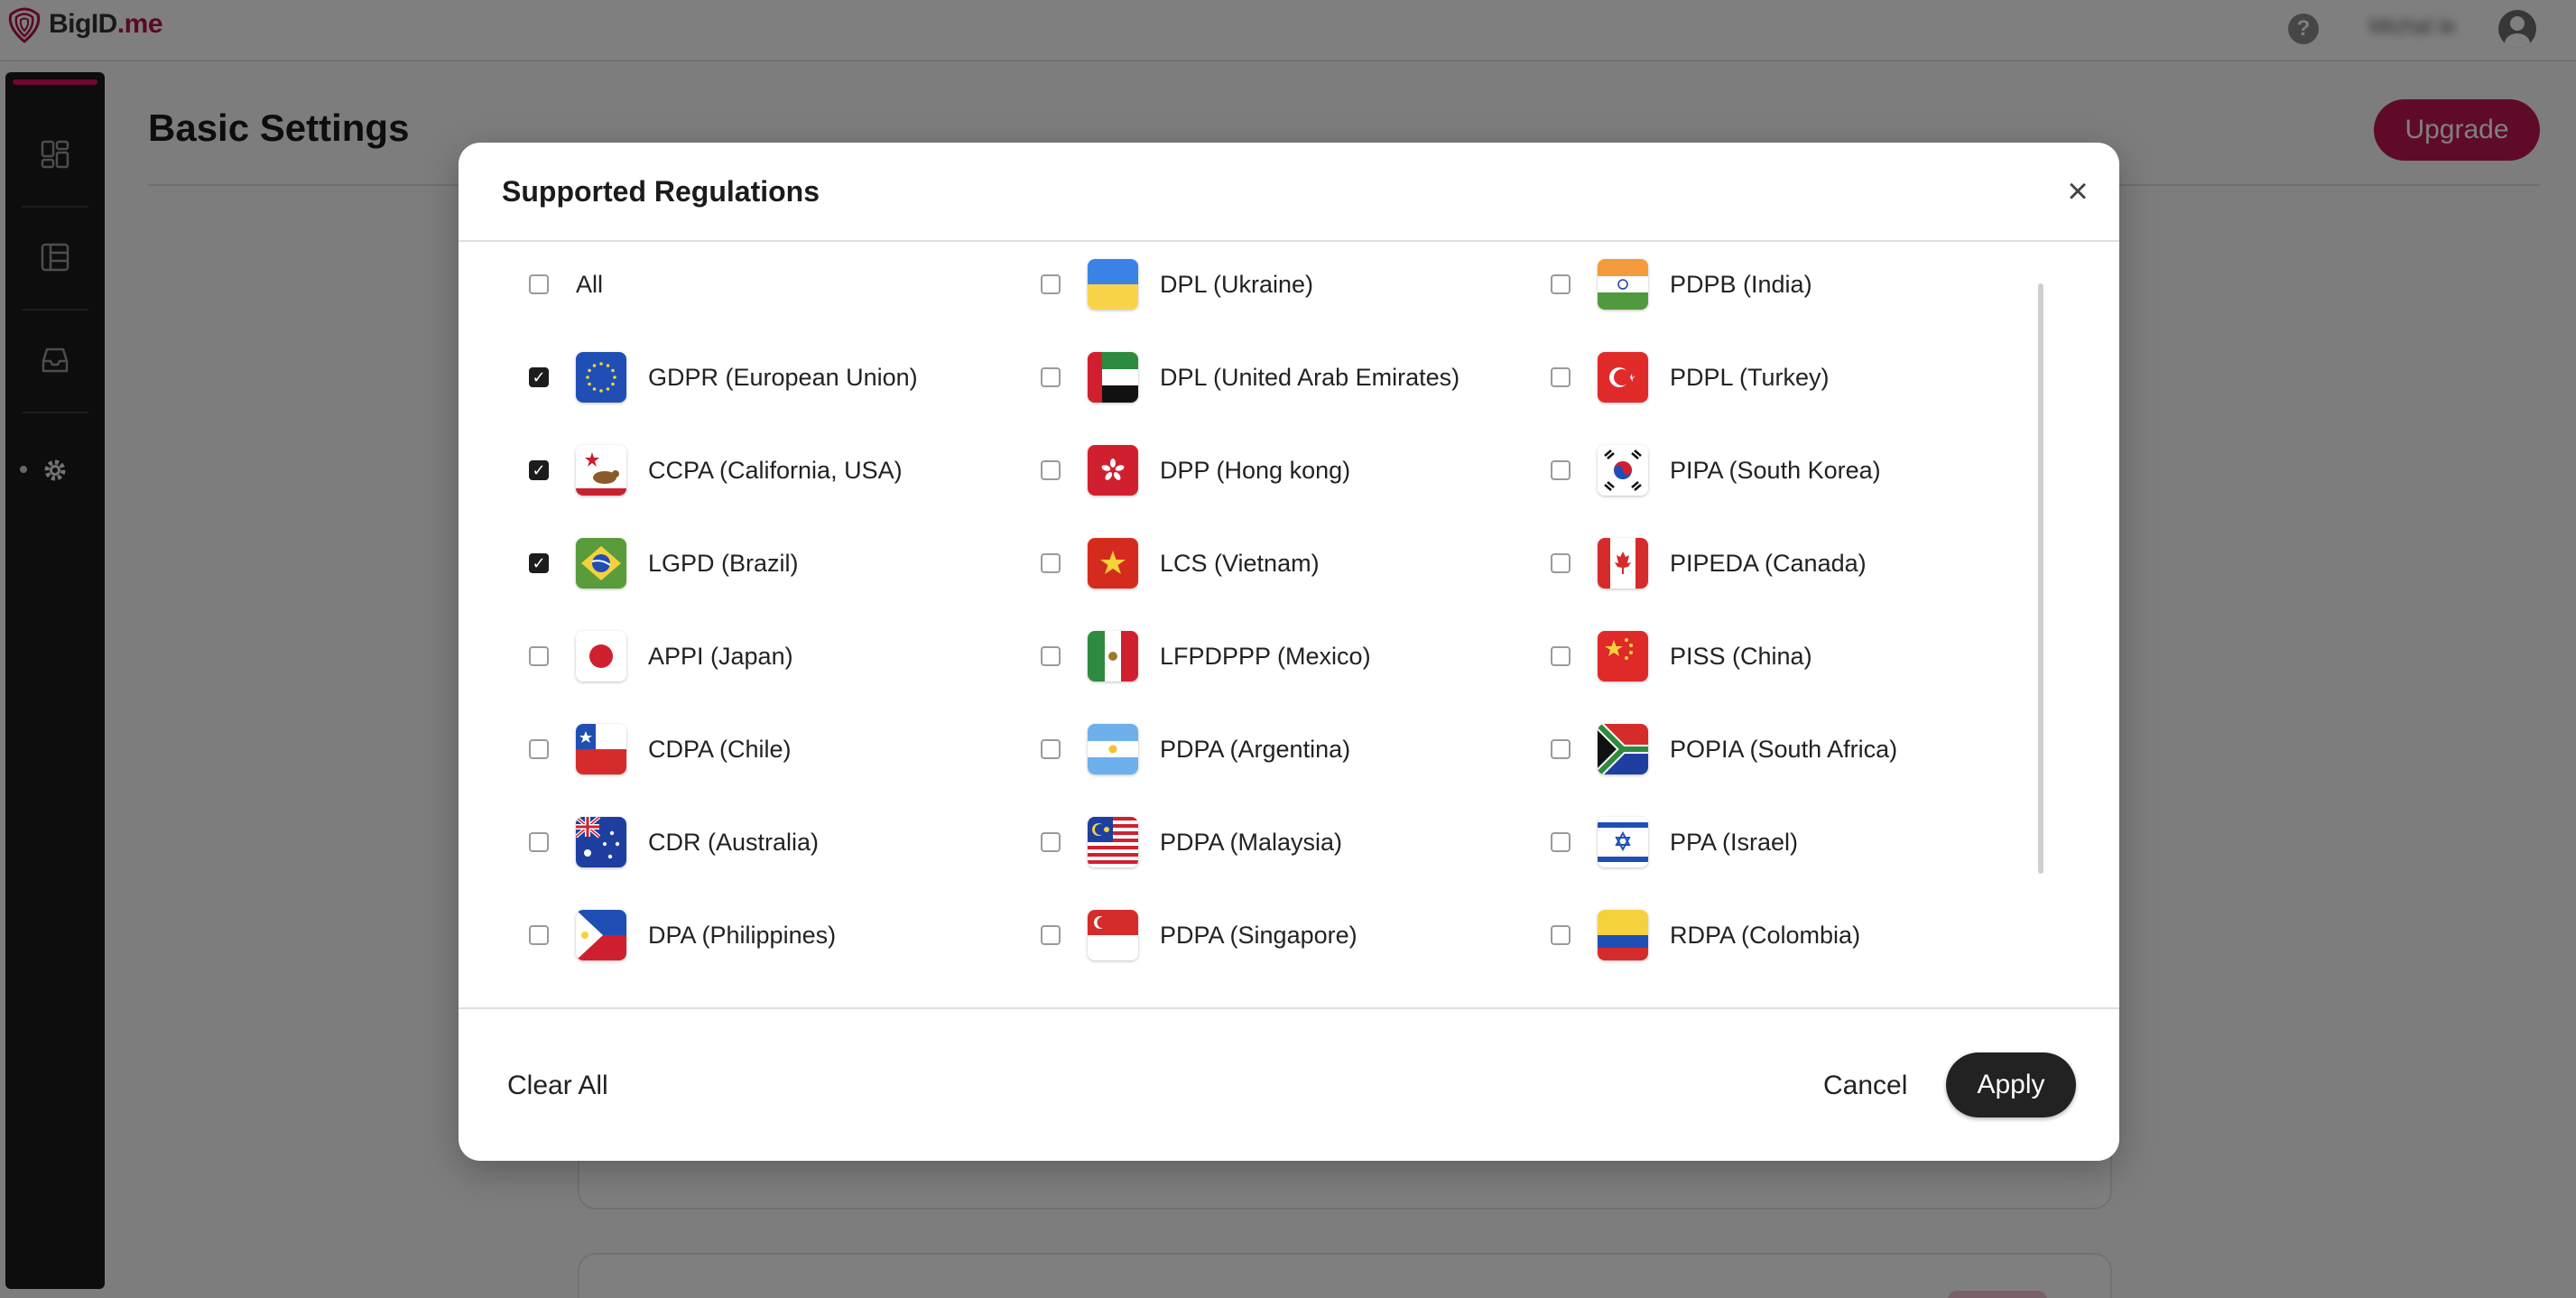 This screenshot has width=2576, height=1298. I want to click on canada-flag-icon, so click(1623, 563).